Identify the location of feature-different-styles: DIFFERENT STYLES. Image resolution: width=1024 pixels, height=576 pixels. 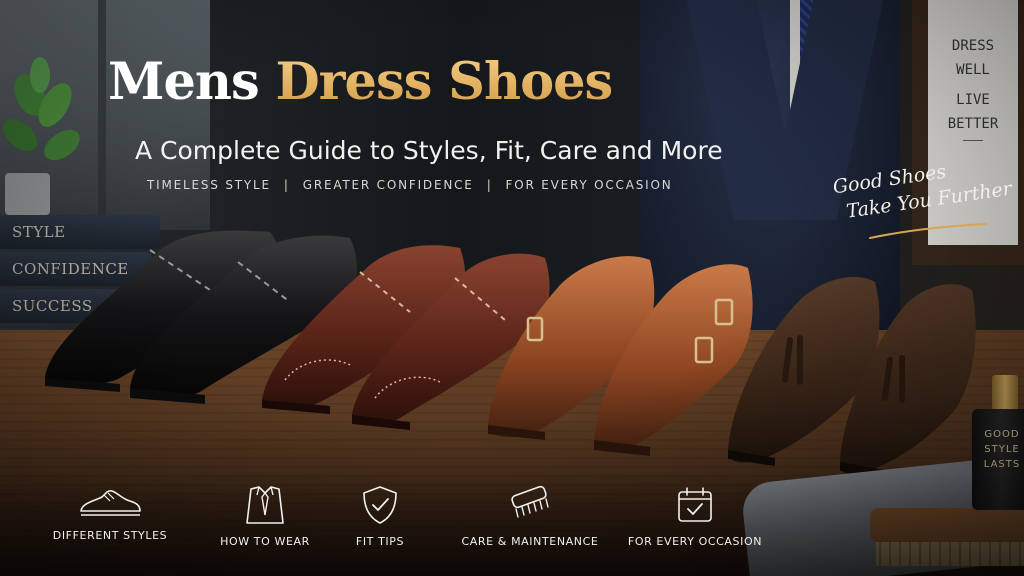
(110, 513).